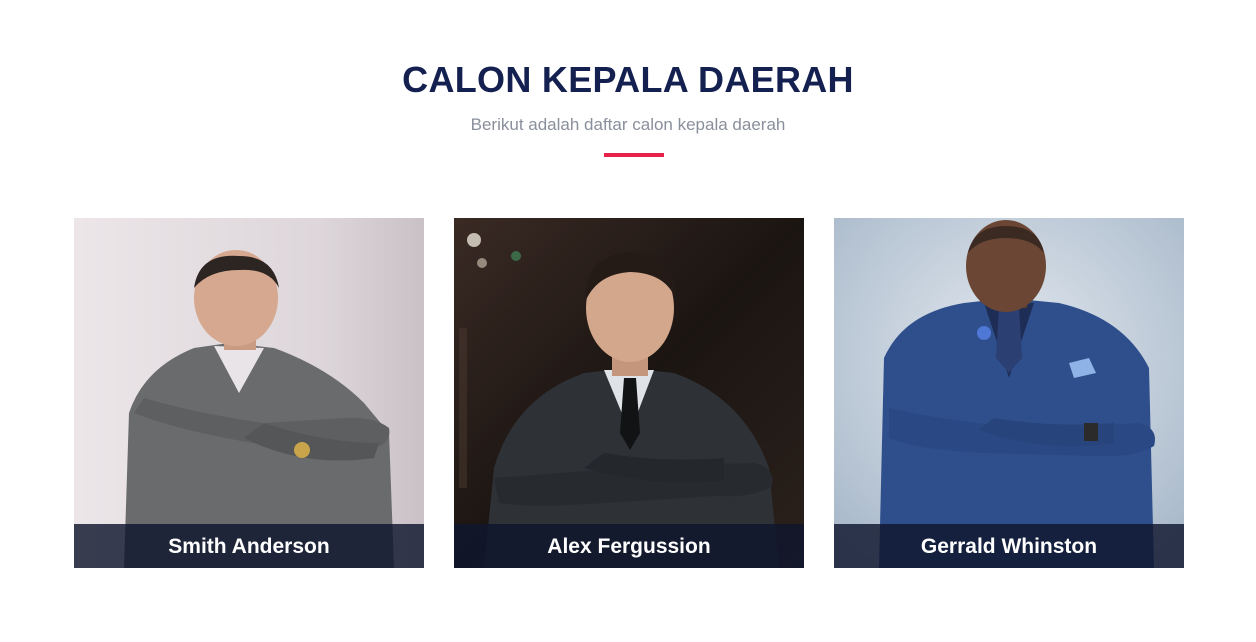 This screenshot has width=1256, height=642. I want to click on candidate-name: Smith Anderson, so click(249, 546).